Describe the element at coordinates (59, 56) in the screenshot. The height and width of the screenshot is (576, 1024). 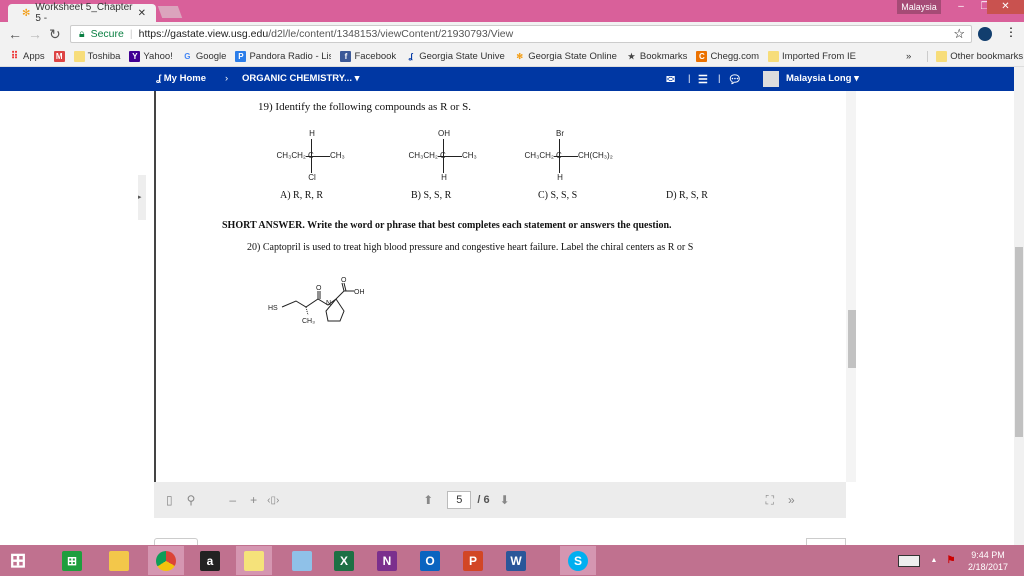
I see `bookmark-gmail: M` at that location.